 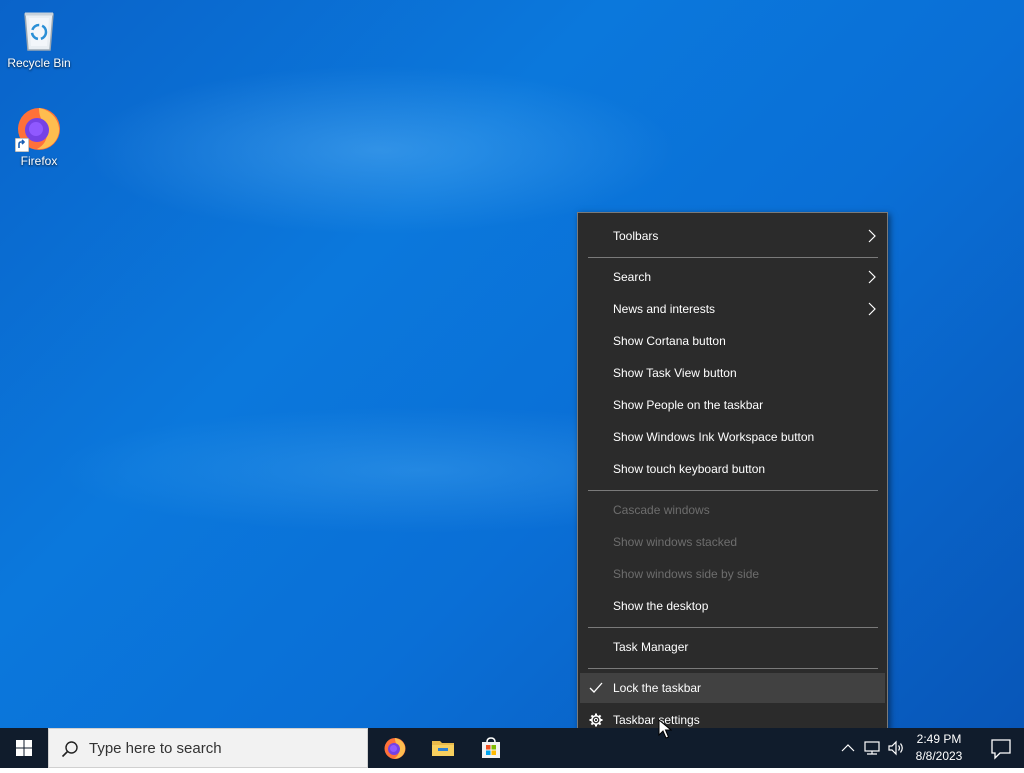 I want to click on file-explorer-icon, so click(x=443, y=748).